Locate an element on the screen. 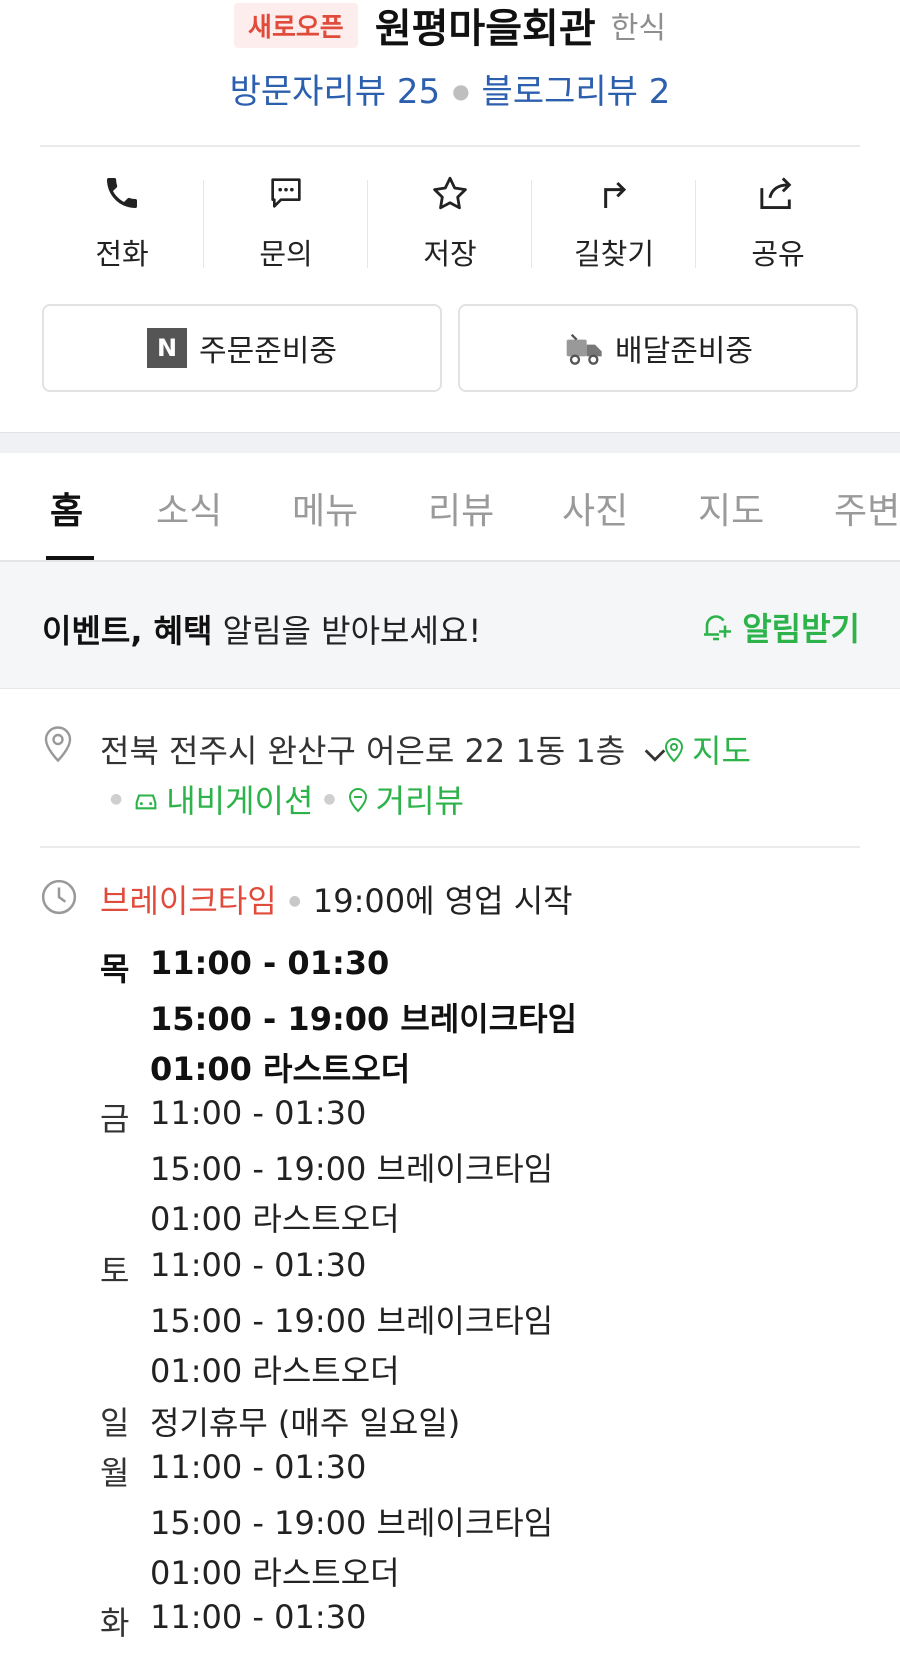 This screenshot has width=900, height=1655. tab-menu: 메뉴 is located at coordinates (325, 508).